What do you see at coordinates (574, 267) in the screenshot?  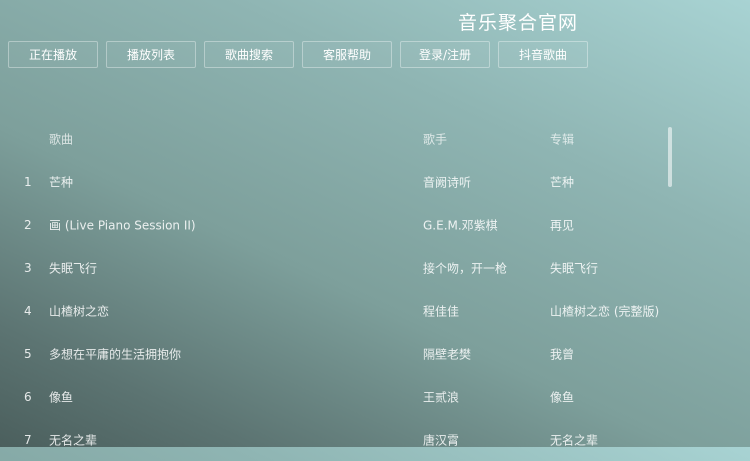 I see `album-name: 失眠飞行` at bounding box center [574, 267].